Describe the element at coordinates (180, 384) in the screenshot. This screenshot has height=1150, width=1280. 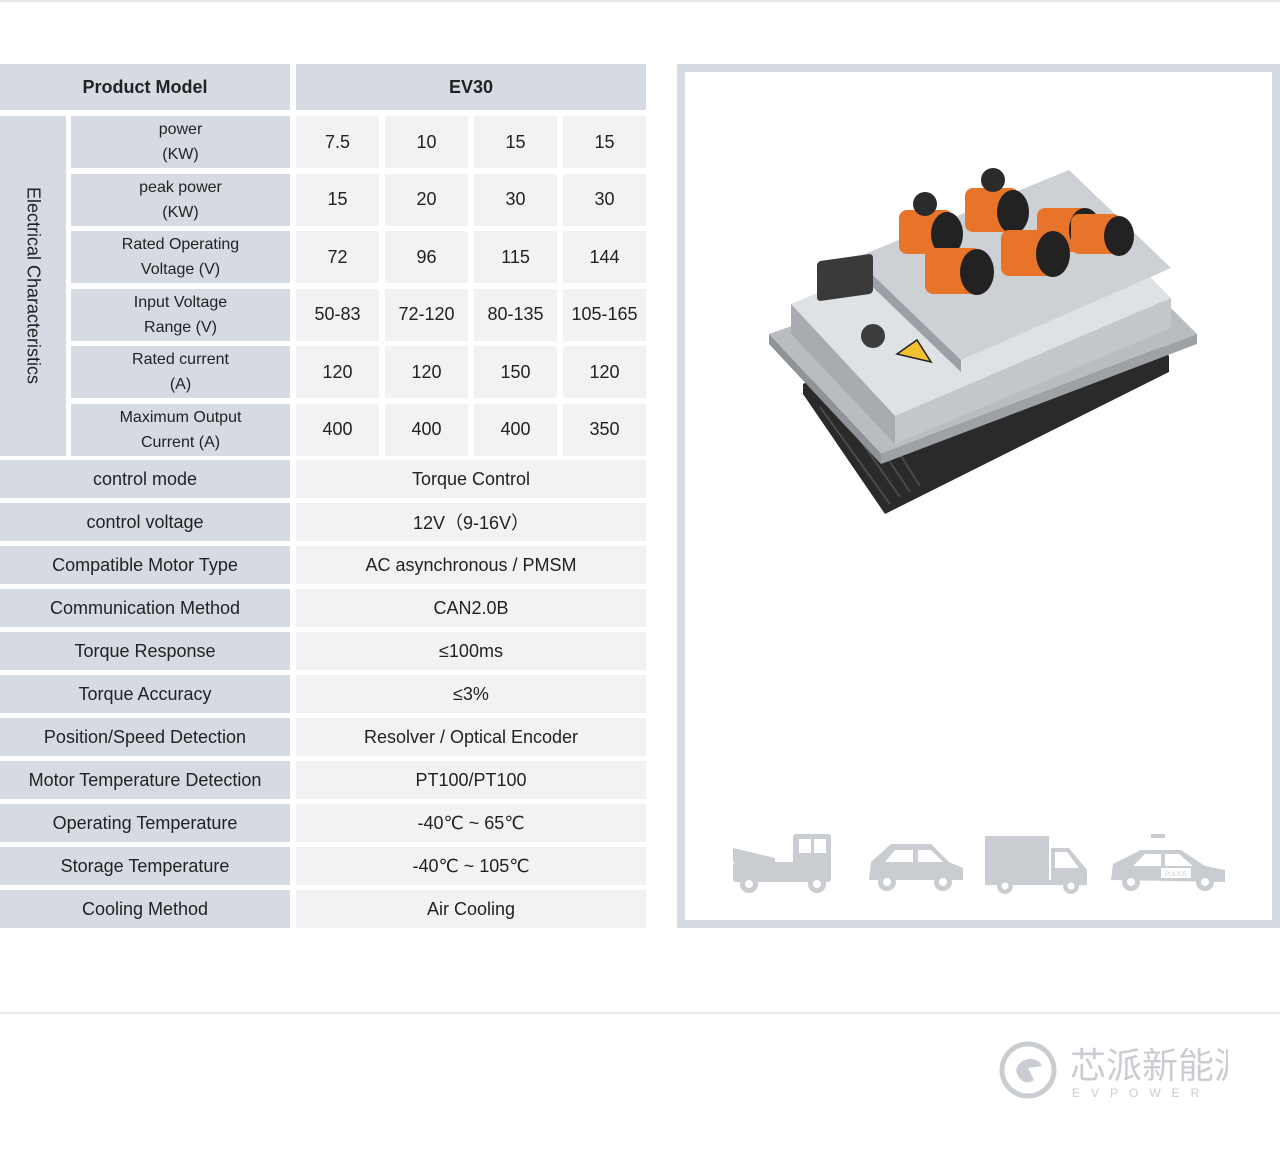
I see `row-label-line2: (A)` at that location.